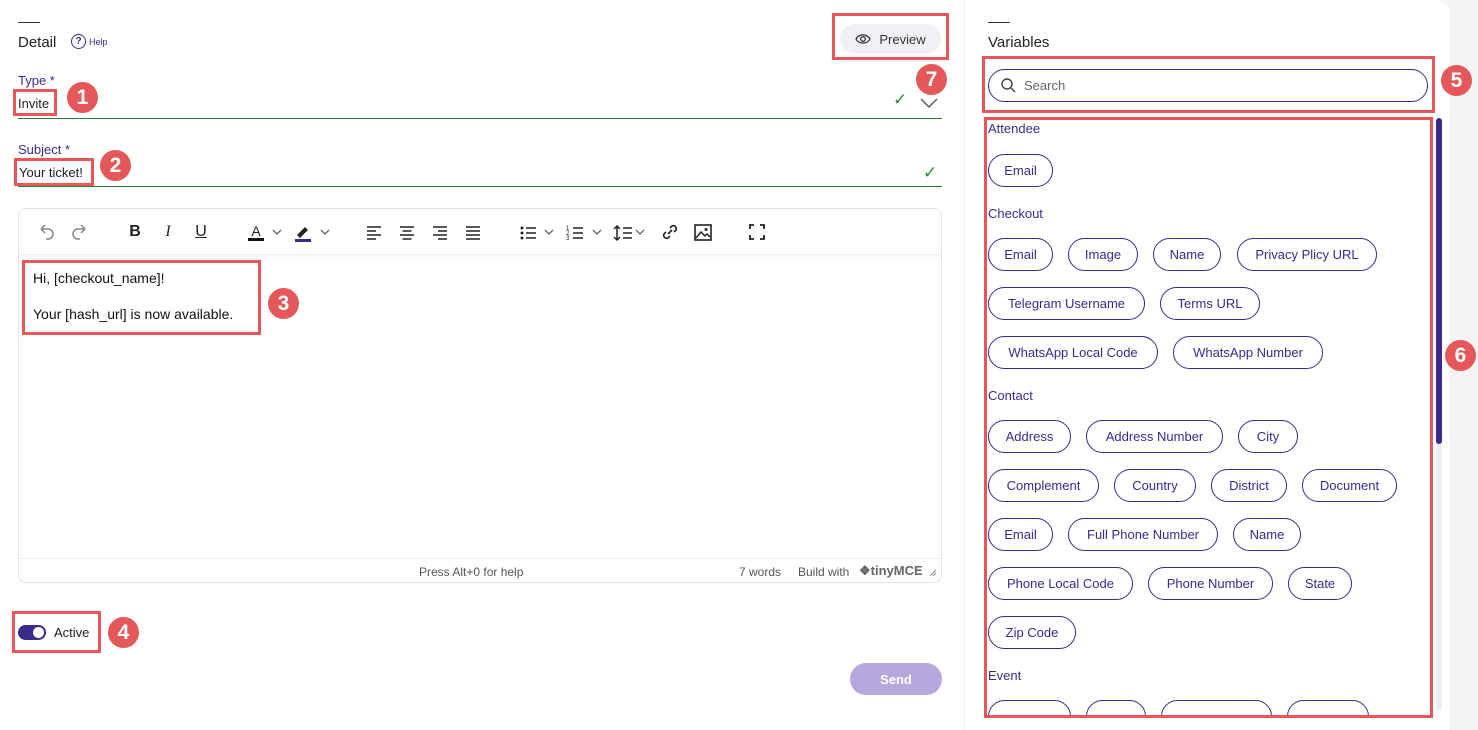  I want to click on image-icon, so click(703, 232).